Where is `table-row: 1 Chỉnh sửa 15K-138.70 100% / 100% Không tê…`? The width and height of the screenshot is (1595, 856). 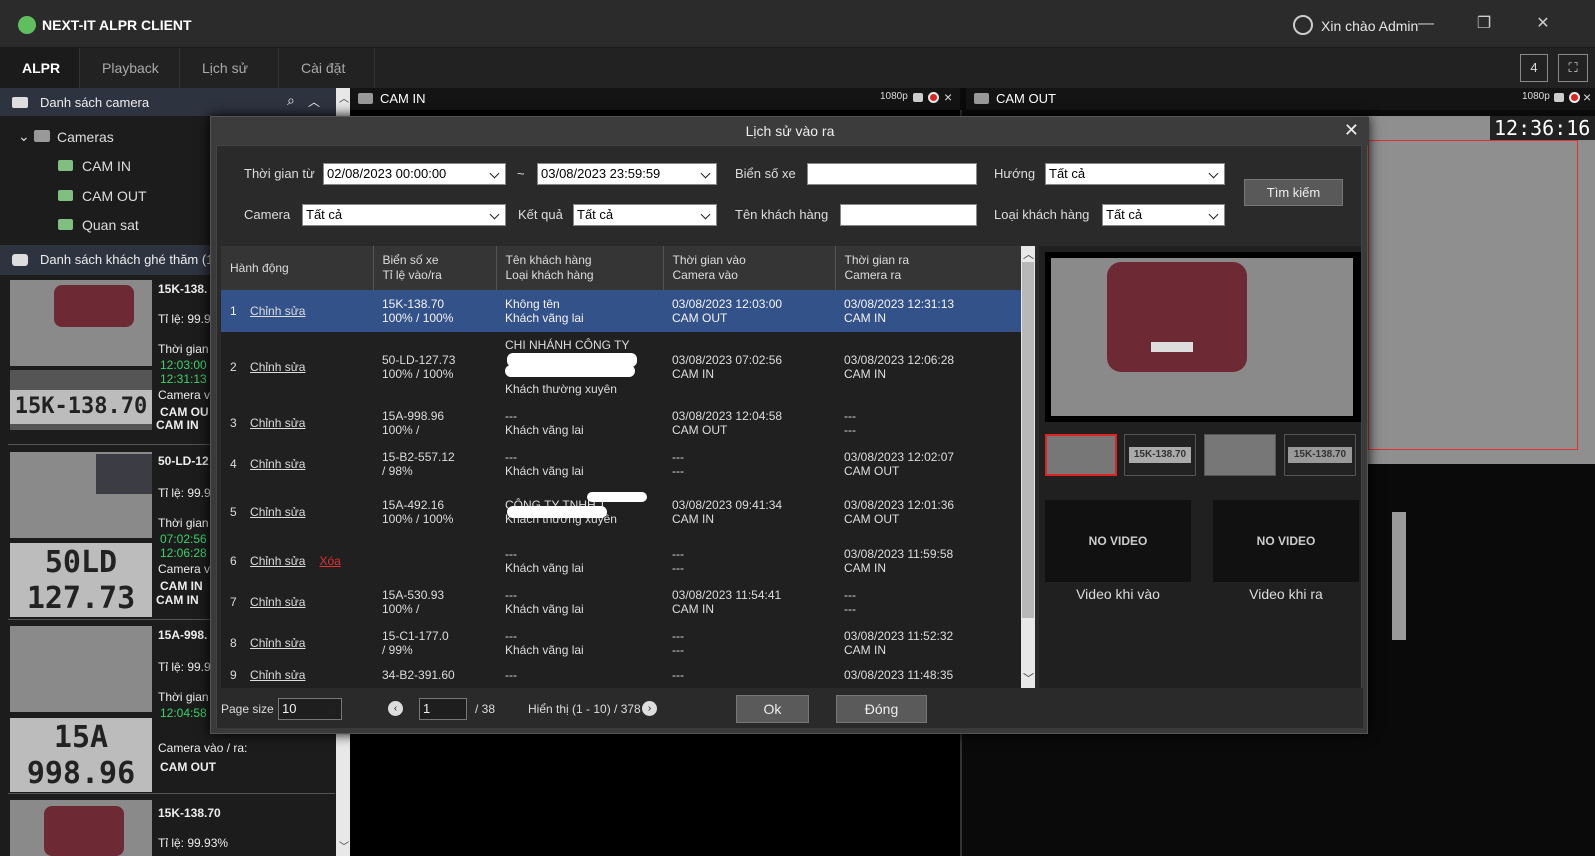
table-row: 1 Chỉnh sửa 15K-138.70 100% / 100% Không tê… is located at coordinates (621, 311).